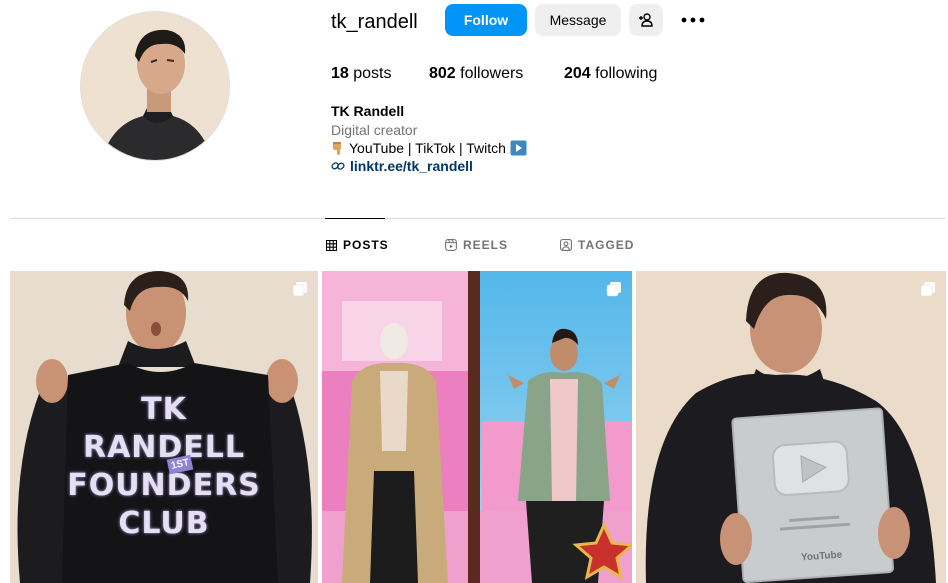 The height and width of the screenshot is (583, 948). I want to click on following-count: 204 following, so click(610, 74).